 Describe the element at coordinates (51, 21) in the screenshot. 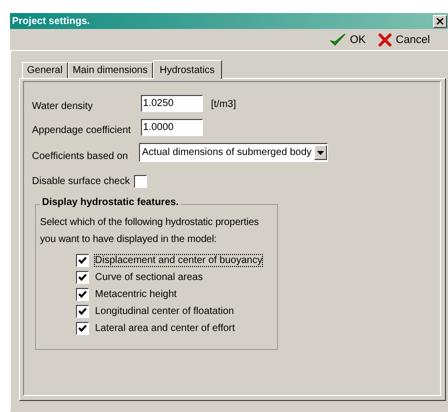

I see `window-title: Project settings.` at that location.